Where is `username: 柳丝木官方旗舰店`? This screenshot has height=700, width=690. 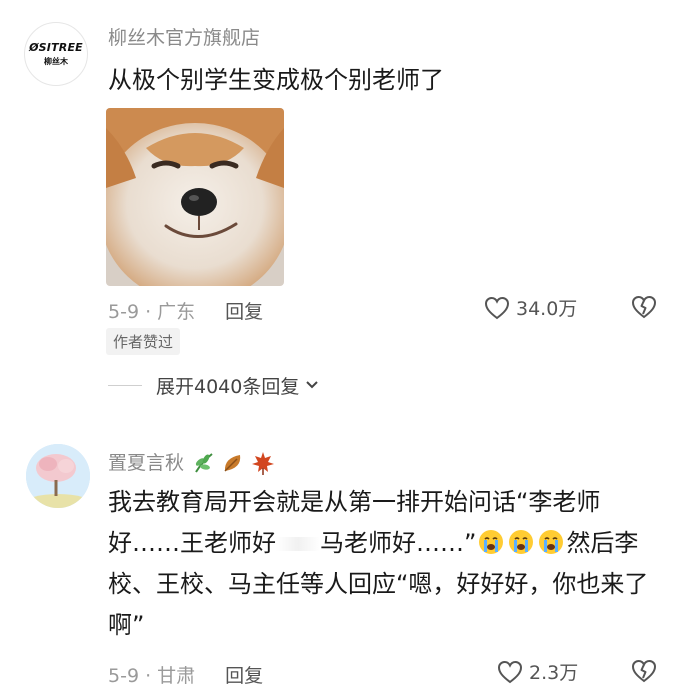
username: 柳丝木官方旗舰店 is located at coordinates (184, 38).